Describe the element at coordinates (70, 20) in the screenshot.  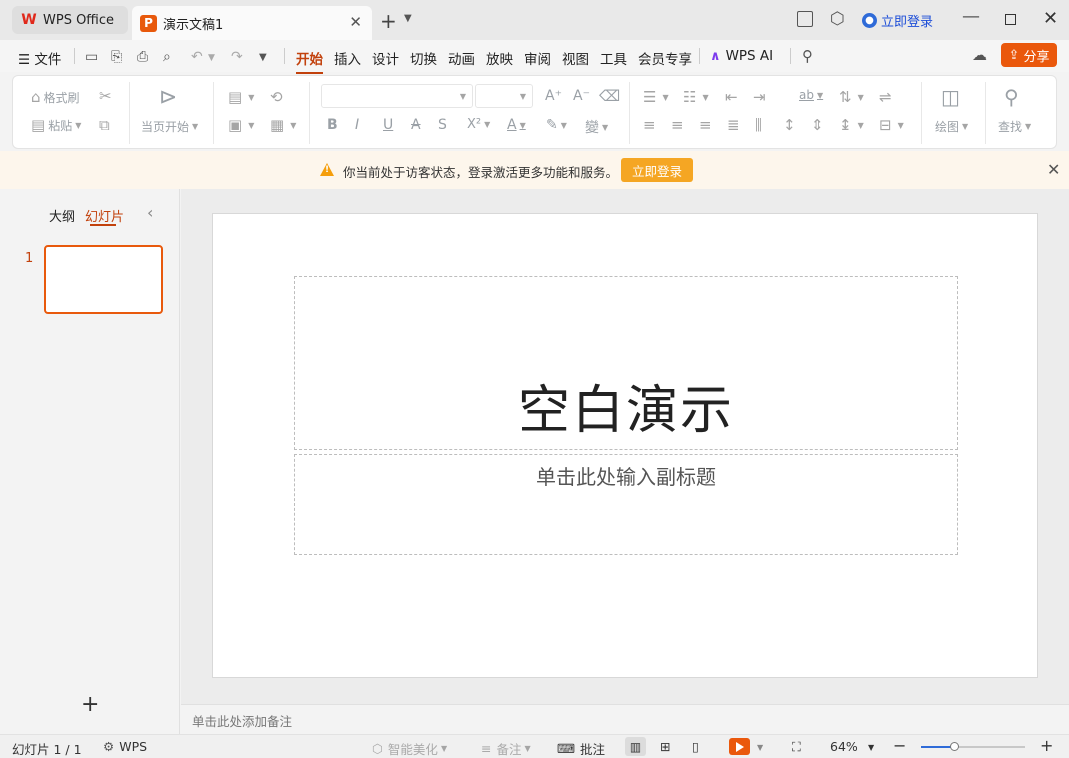
I see `tab-wps-home: W WPS Office` at that location.